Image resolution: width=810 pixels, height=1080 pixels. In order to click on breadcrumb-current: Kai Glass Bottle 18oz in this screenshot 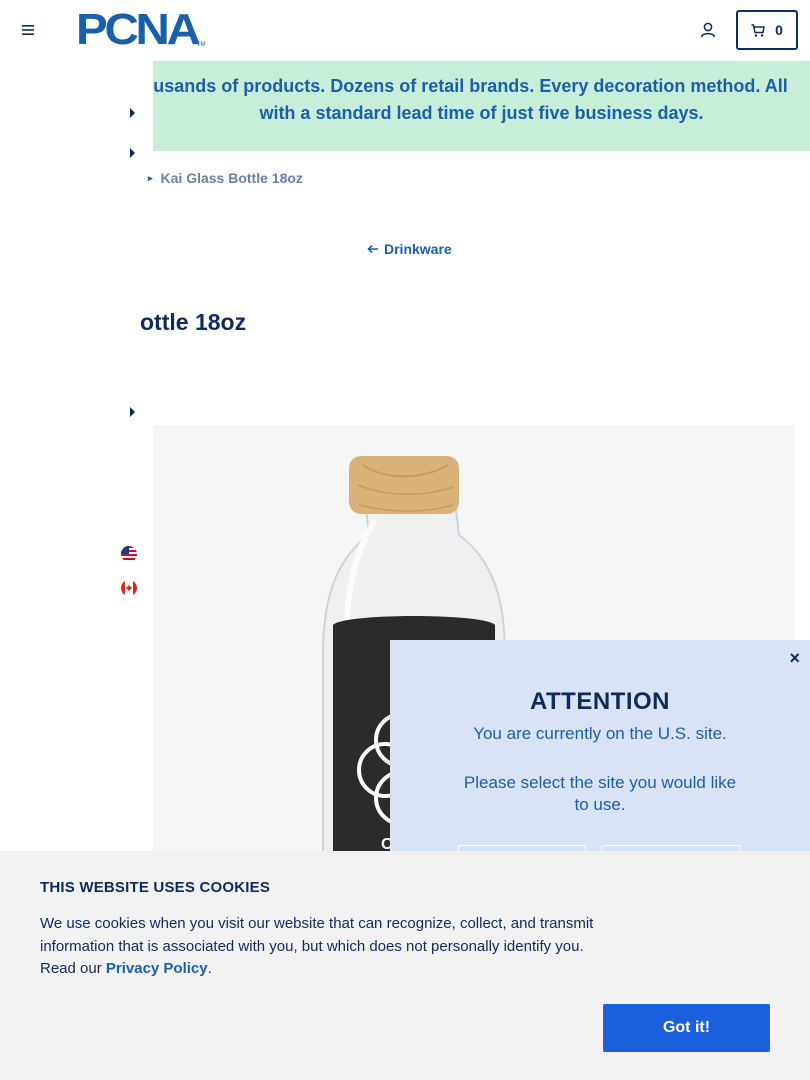, I will do `click(231, 178)`.